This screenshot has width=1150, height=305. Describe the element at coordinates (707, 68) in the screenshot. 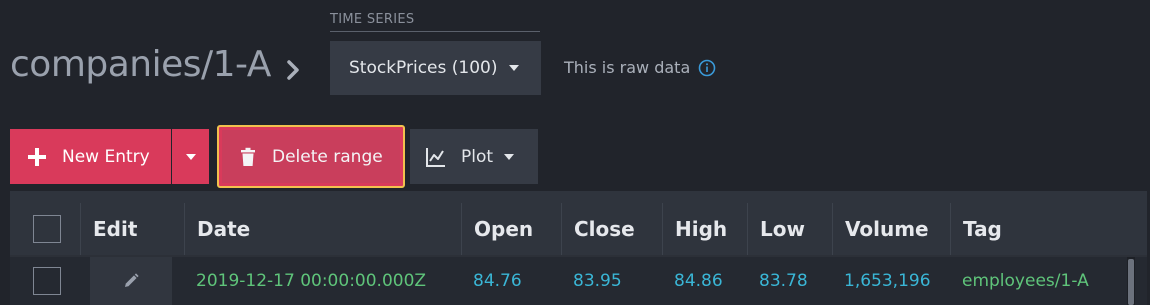

I see `info-icon` at that location.